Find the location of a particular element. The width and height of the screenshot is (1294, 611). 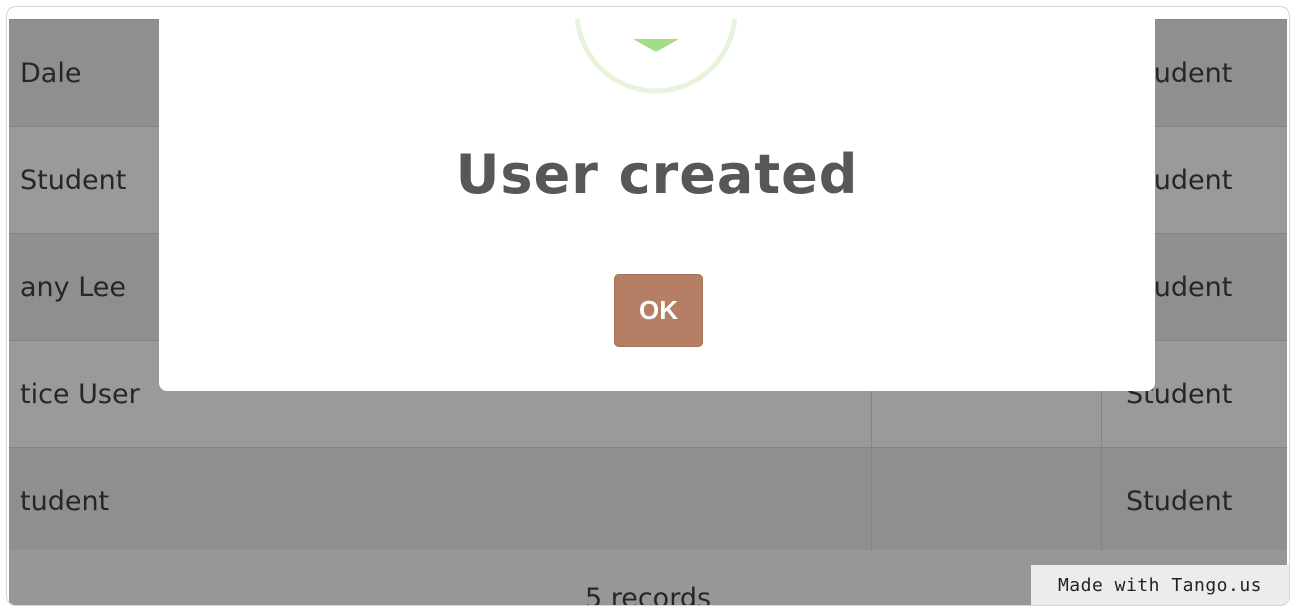

user-role-cell: Student is located at coordinates (1194, 501).